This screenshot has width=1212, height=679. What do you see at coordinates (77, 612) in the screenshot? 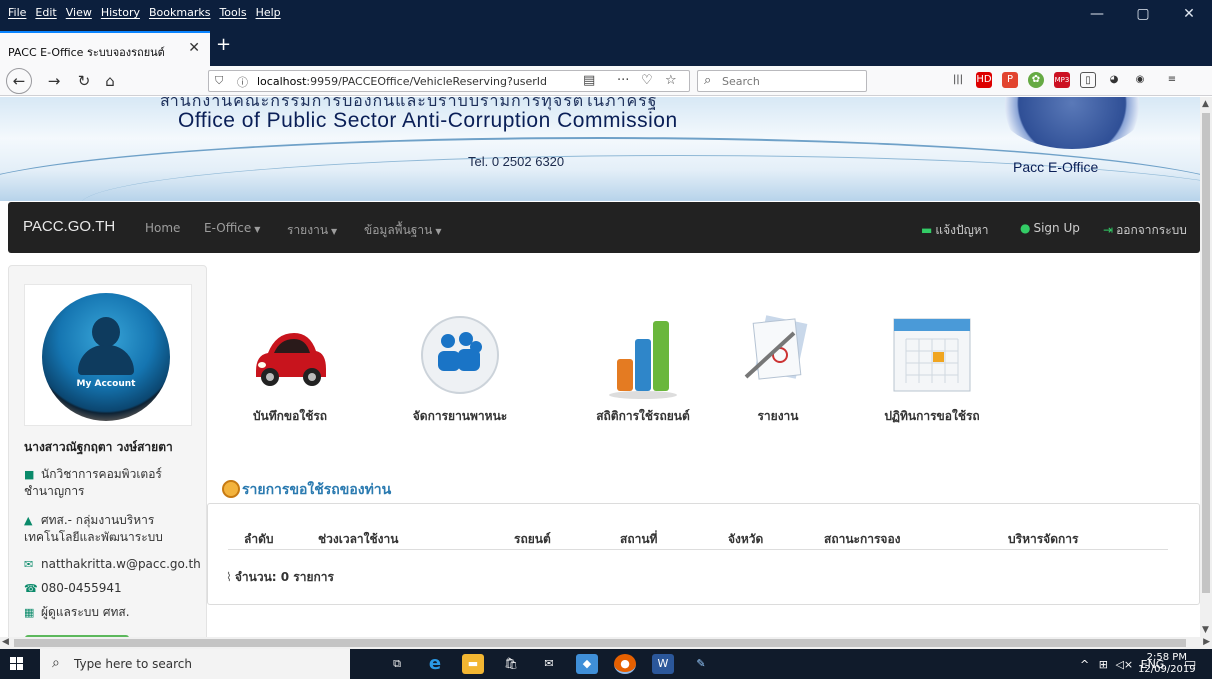
I see `user-admin-link: ▦ ผู้ดูแลระบบ ศทส.` at bounding box center [77, 612].